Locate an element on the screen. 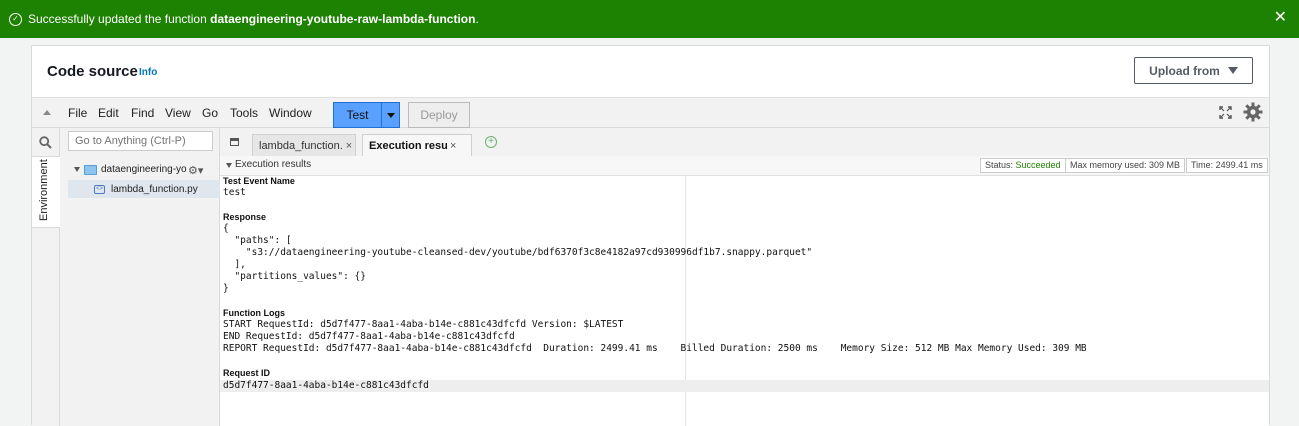 This screenshot has height=426, width=1299. file-name: lambda_function.py is located at coordinates (154, 189).